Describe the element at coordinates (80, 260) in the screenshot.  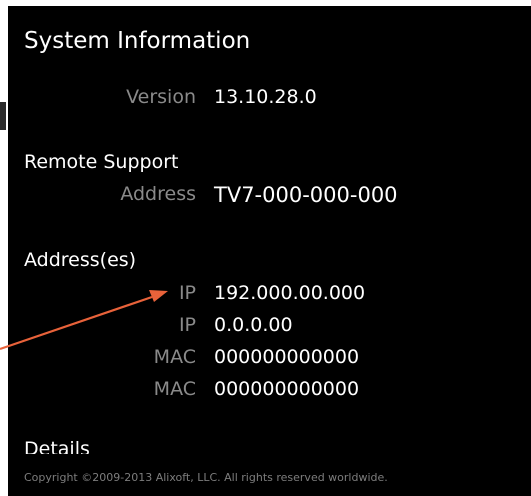
I see `addresses-heading: Address(es)` at that location.